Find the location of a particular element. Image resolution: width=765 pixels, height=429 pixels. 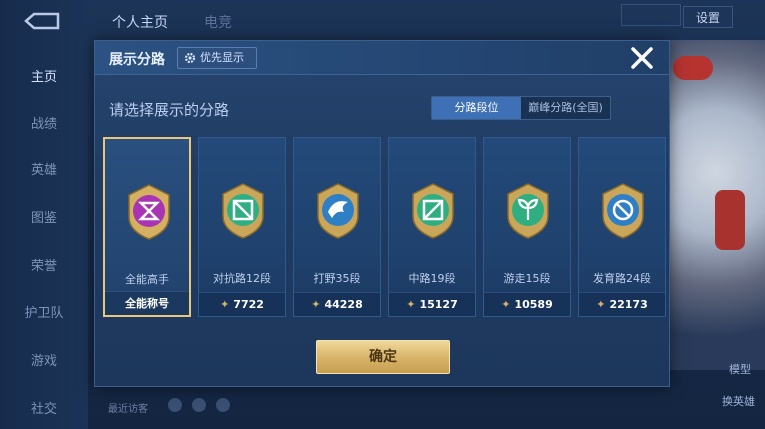

card-footer: 全能称号 is located at coordinates (147, 303).